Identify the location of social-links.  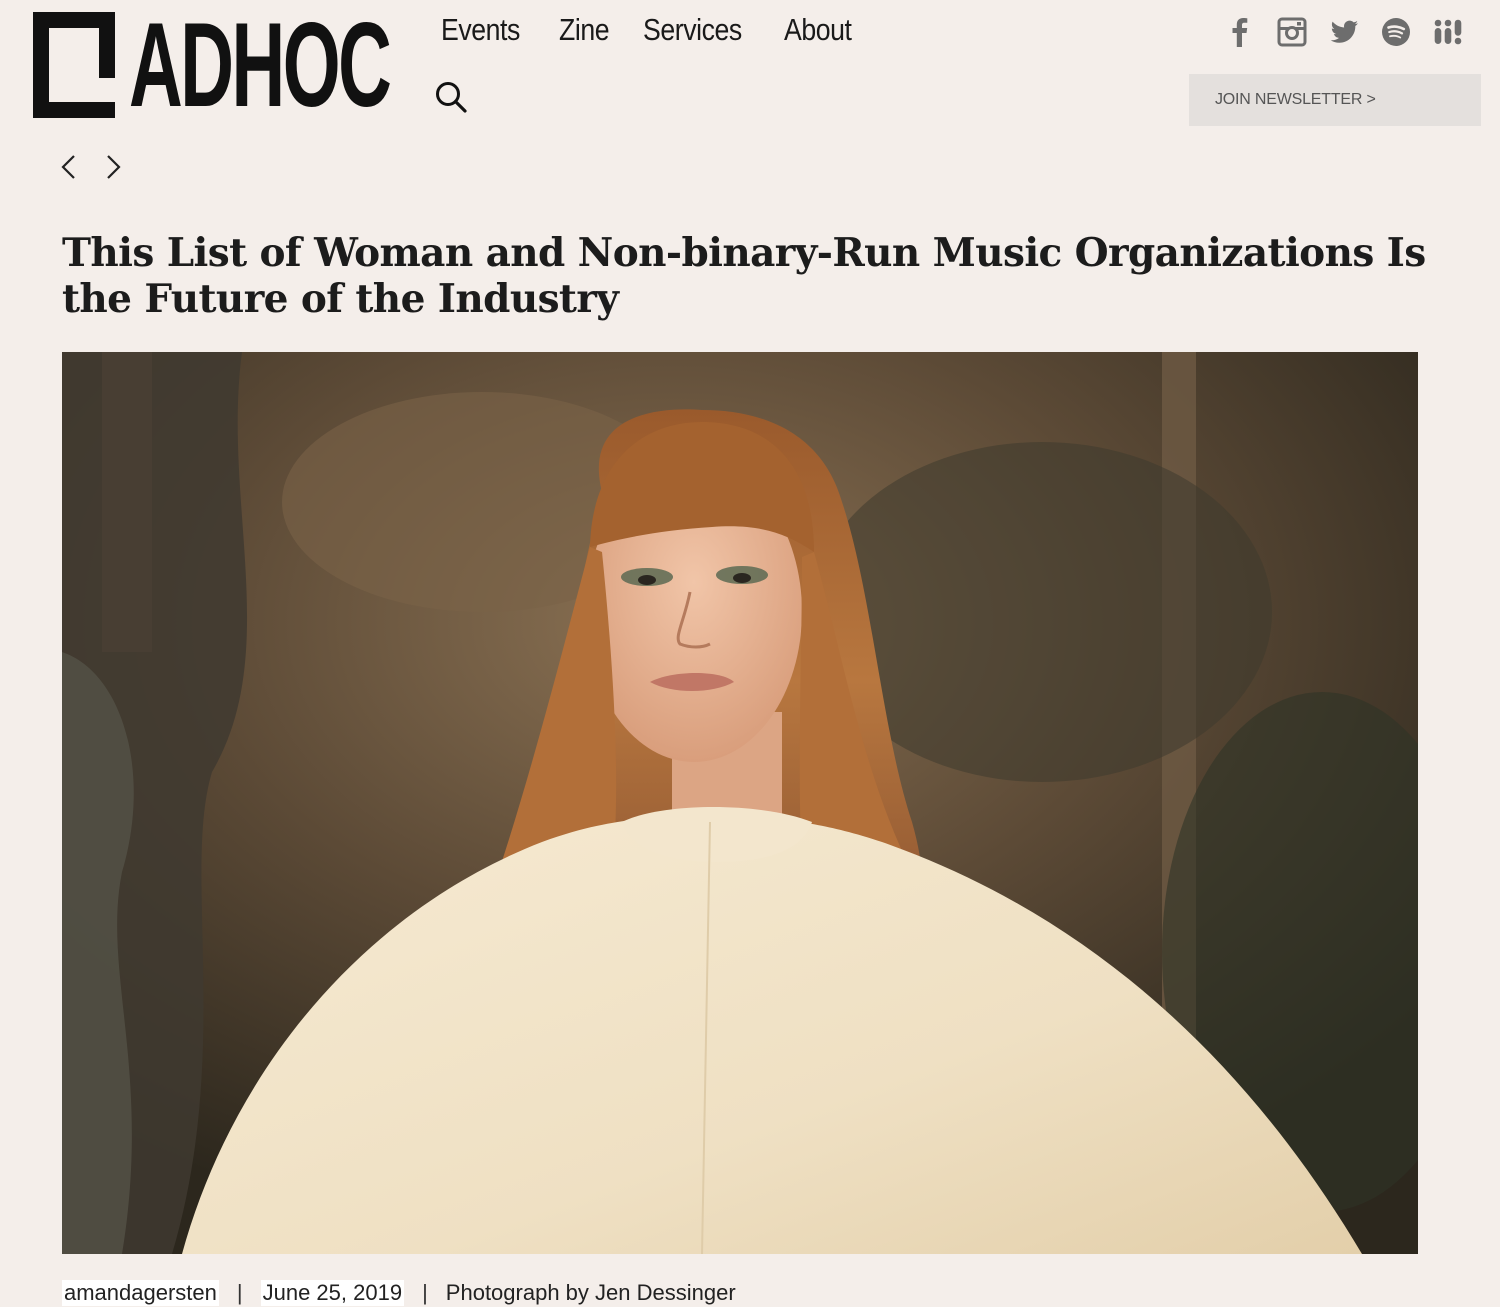
(1344, 32).